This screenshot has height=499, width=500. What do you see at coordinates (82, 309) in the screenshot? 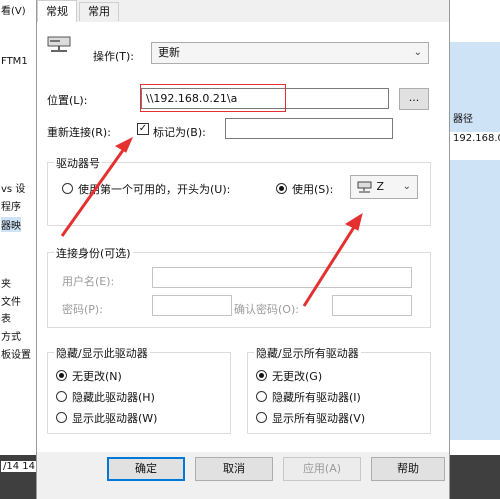
I see `password-label: 密码(P):` at bounding box center [82, 309].